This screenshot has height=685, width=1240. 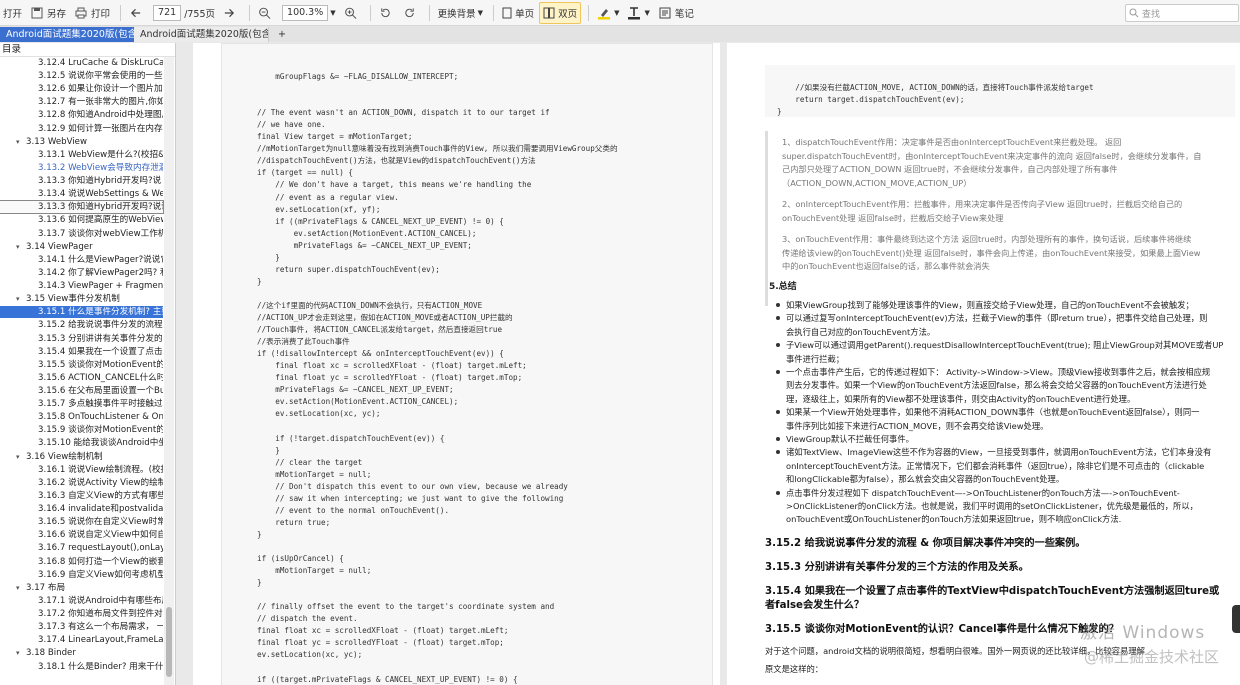 What do you see at coordinates (81, 522) in the screenshot?
I see `toc-item: 3.16.5 说说你在自定义View时常常` at bounding box center [81, 522].